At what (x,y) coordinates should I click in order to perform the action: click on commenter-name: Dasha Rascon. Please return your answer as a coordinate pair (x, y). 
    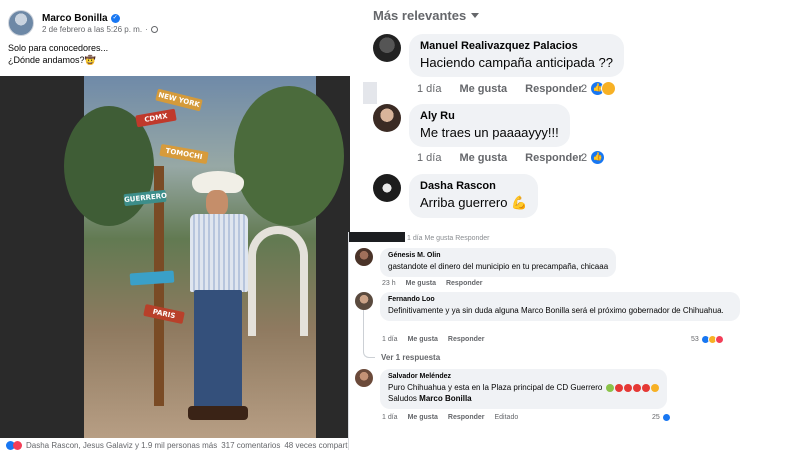
    Looking at the image, I should click on (473, 186).